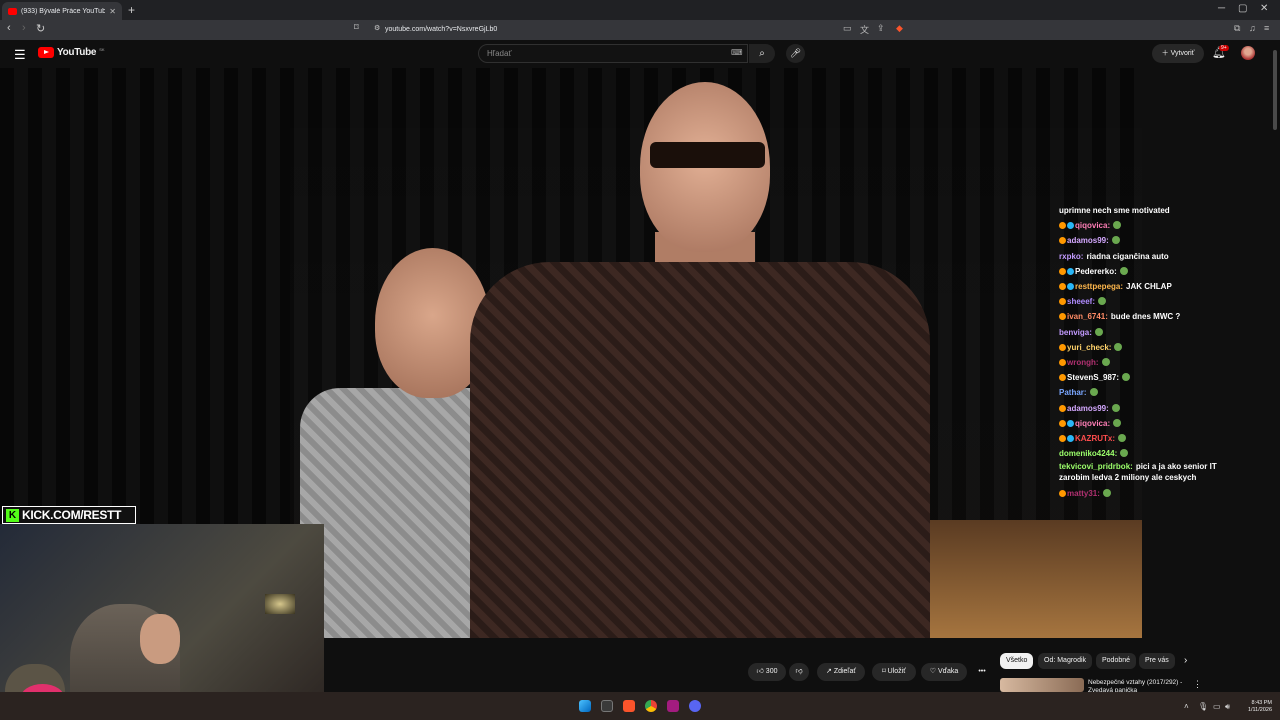 Image resolution: width=1280 pixels, height=720 pixels. What do you see at coordinates (112, 11) in the screenshot?
I see `close-tab-icon: ✕` at bounding box center [112, 11].